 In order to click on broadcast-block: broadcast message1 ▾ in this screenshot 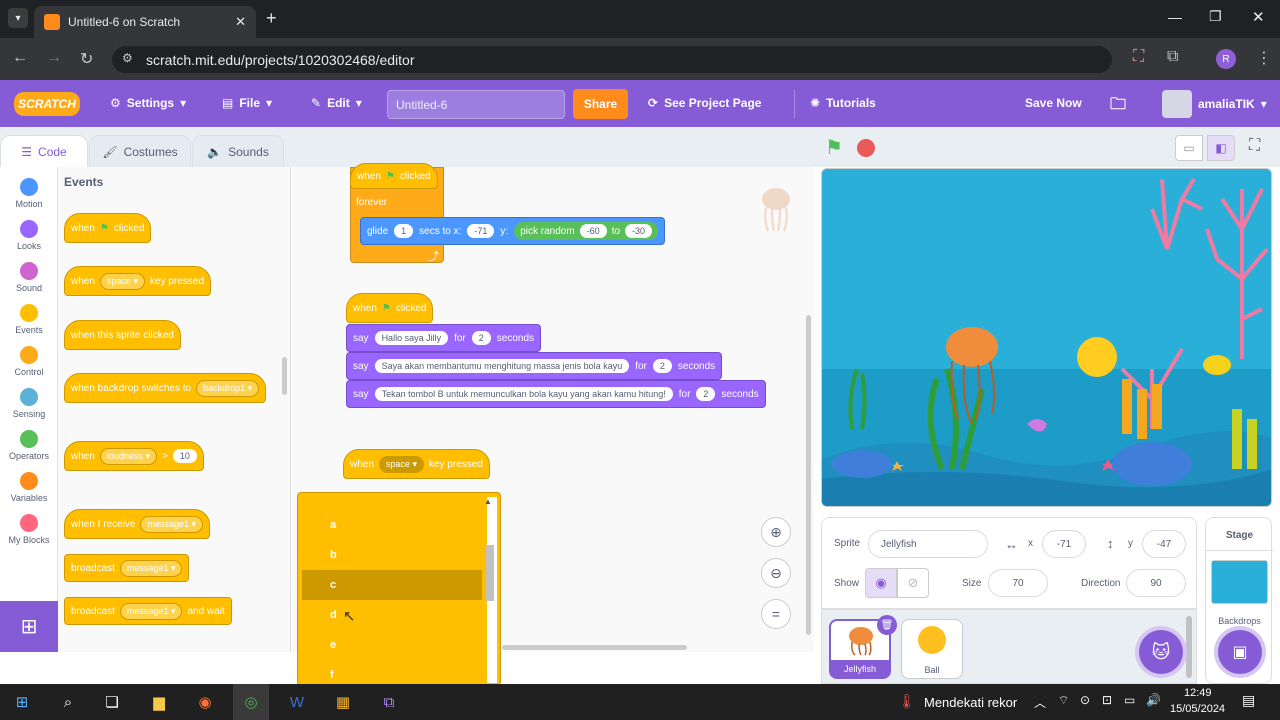, I will do `click(127, 568)`.